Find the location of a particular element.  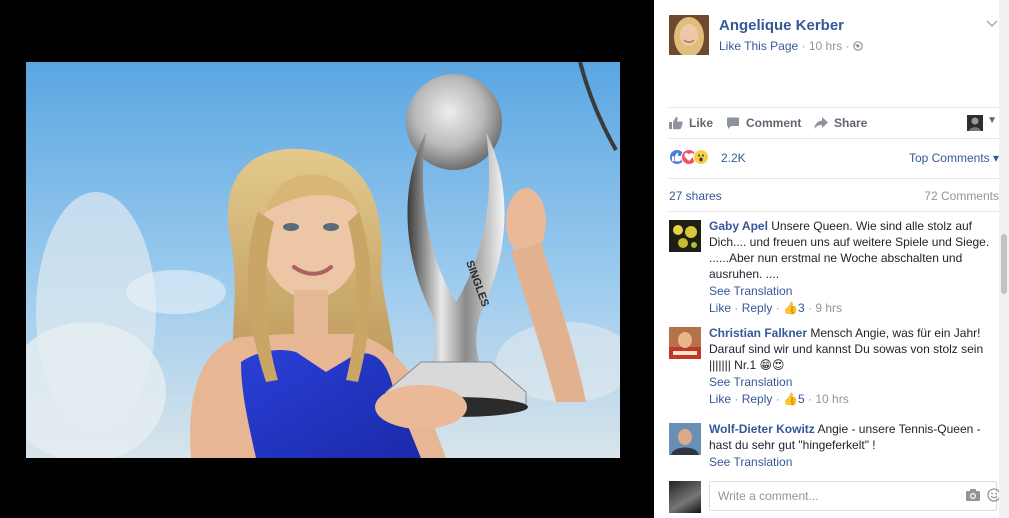

post-timestamp: 10 hrs is located at coordinates (825, 46).